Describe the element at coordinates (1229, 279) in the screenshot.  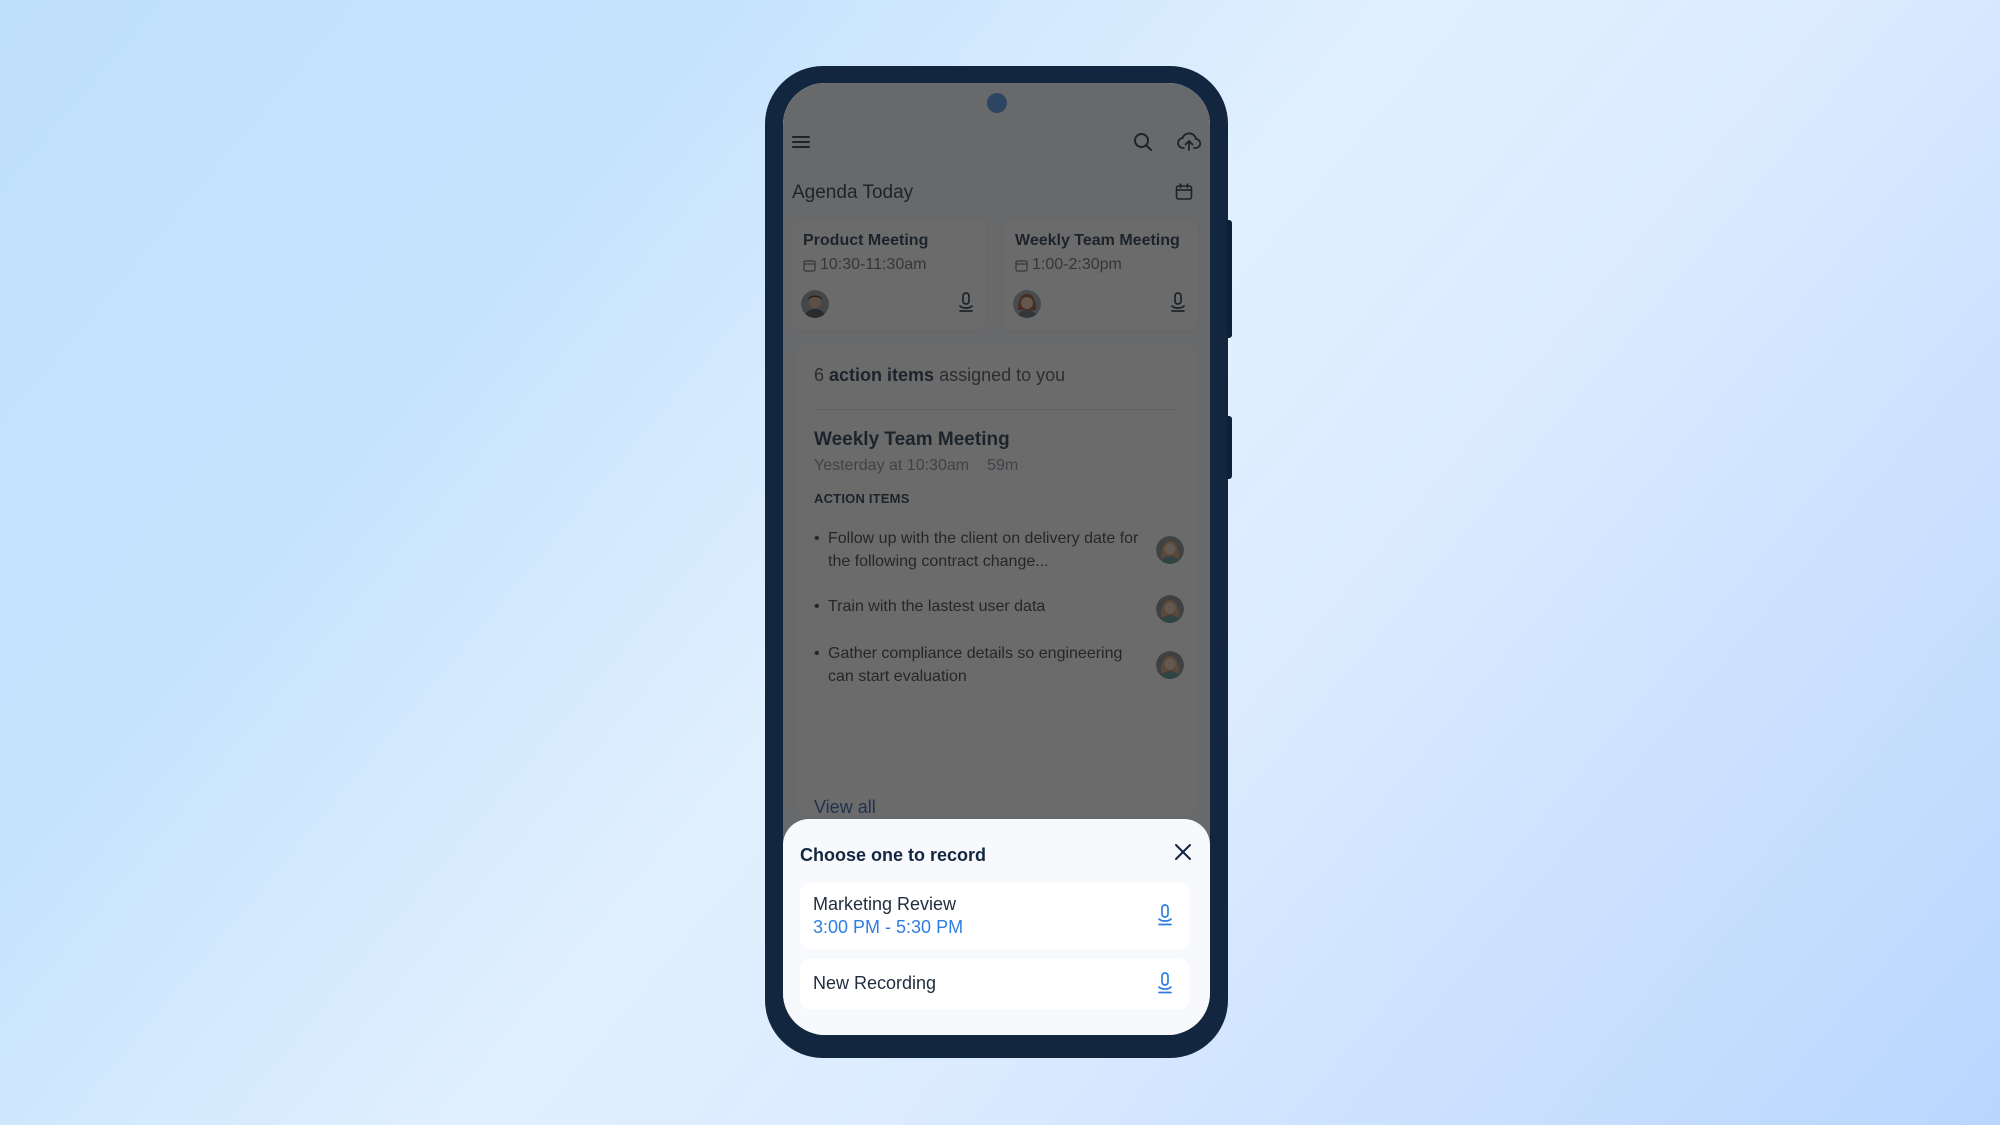
I see `power-button` at that location.